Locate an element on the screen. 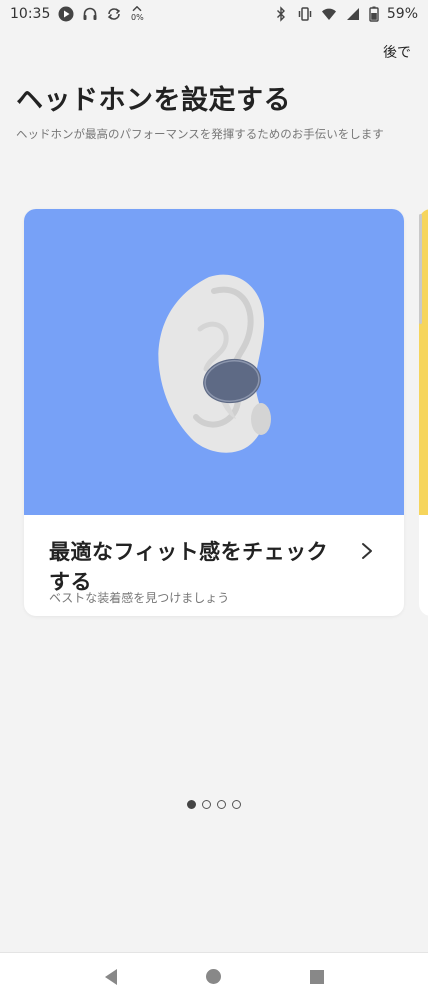 The height and width of the screenshot is (1000, 428). status-bar: 10:35 0% 59% is located at coordinates (214, 14).